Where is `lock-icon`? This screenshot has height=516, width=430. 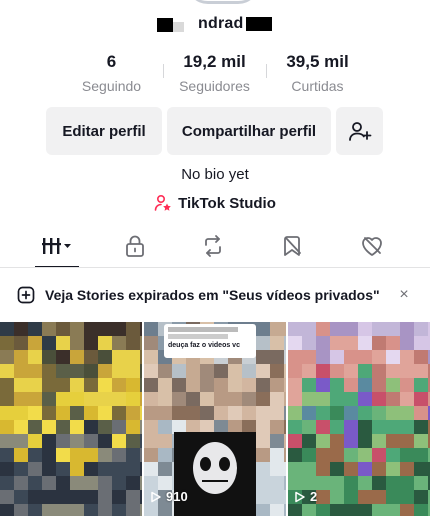 lock-icon is located at coordinates (135, 246).